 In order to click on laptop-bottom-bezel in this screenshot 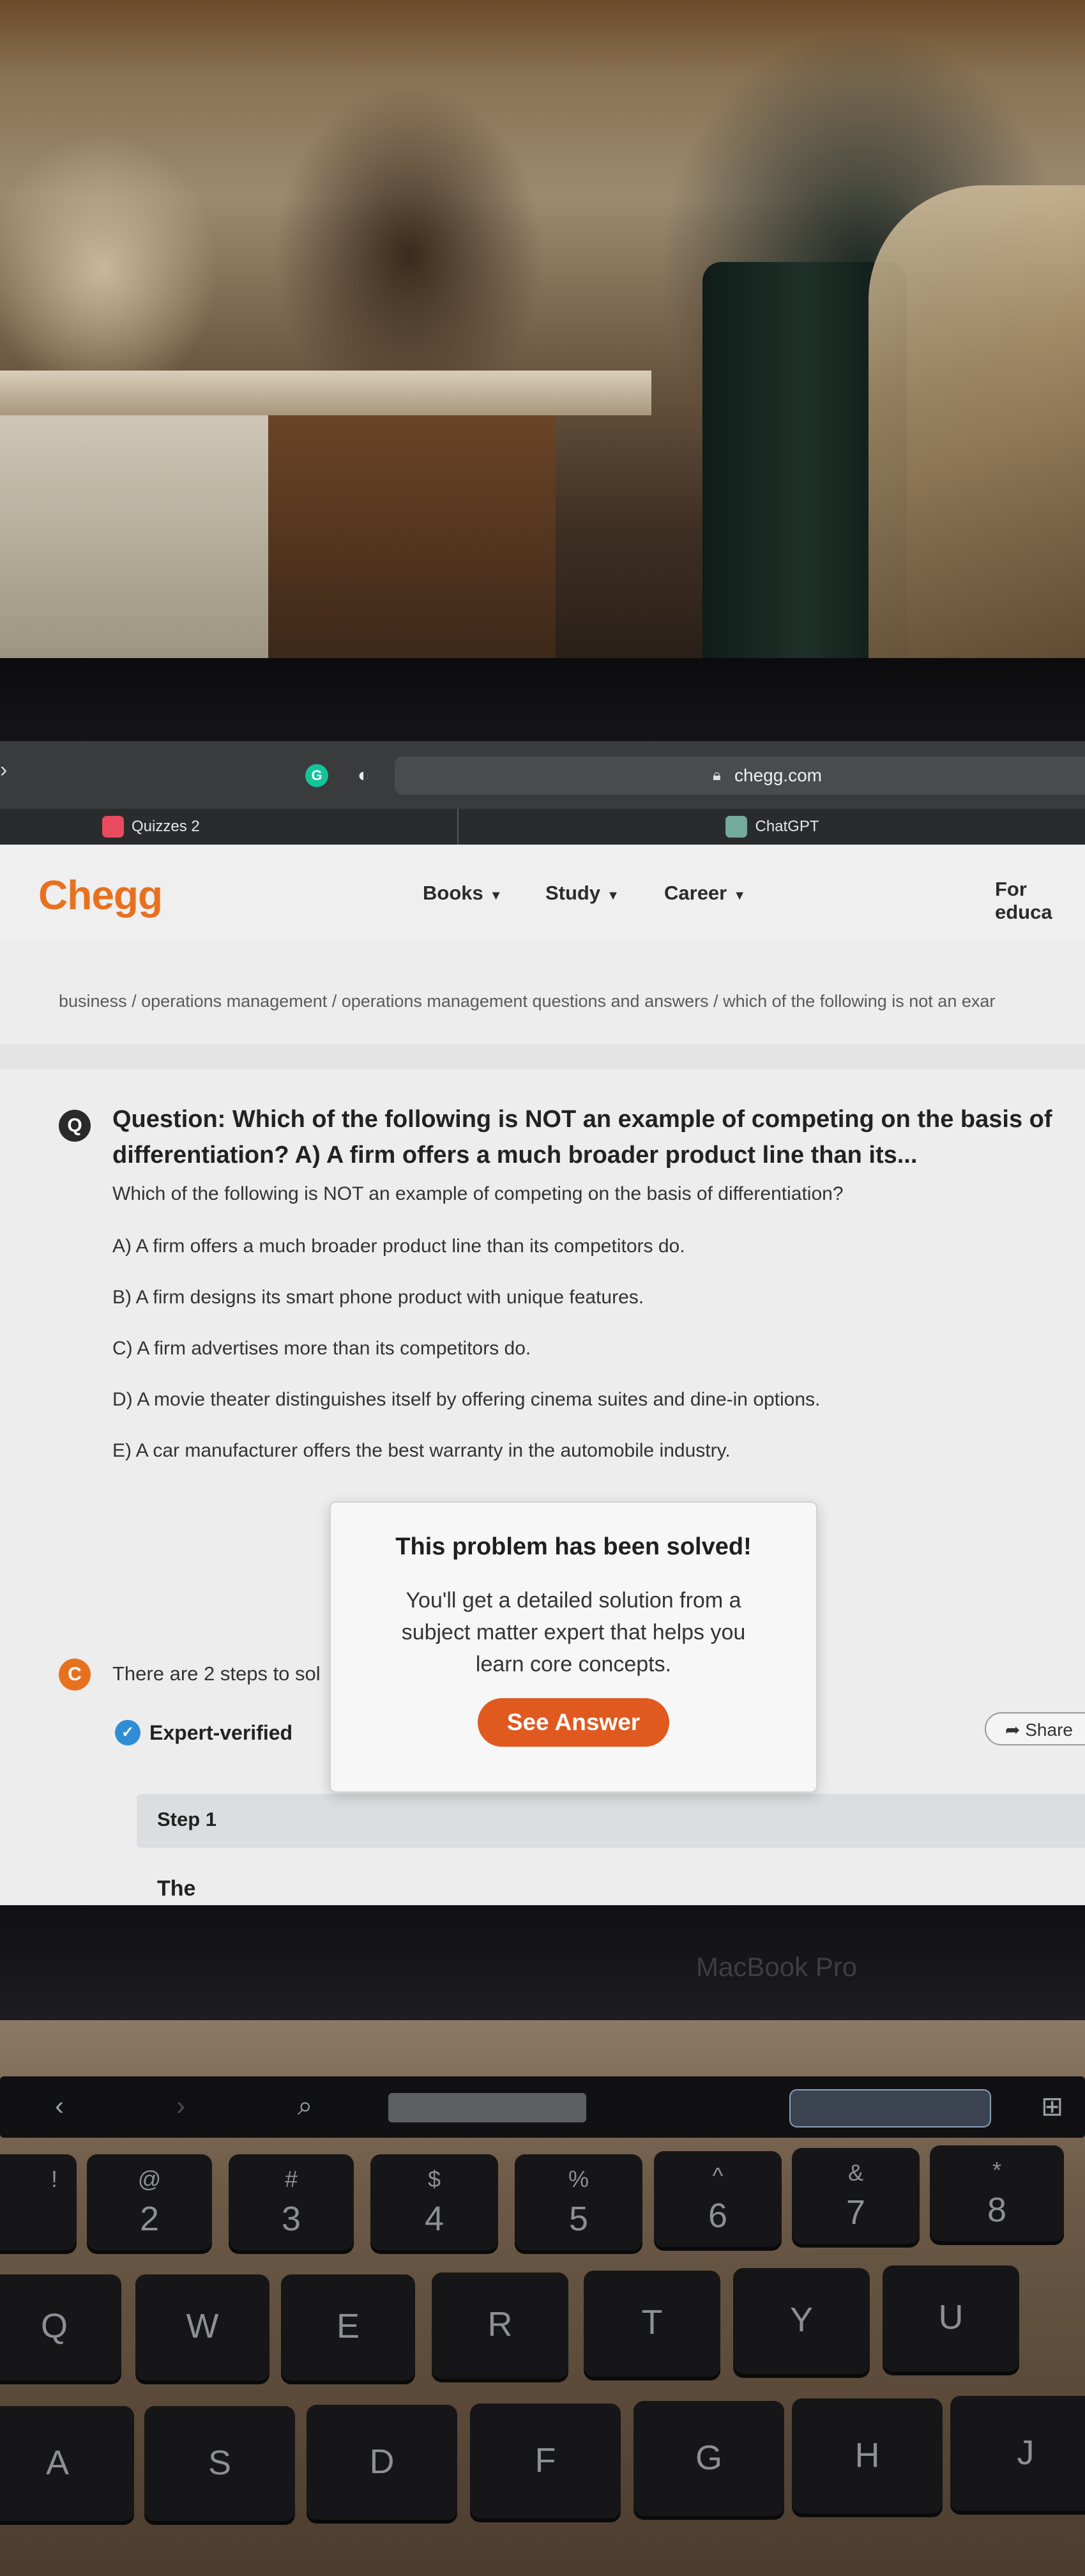, I will do `click(542, 1962)`.